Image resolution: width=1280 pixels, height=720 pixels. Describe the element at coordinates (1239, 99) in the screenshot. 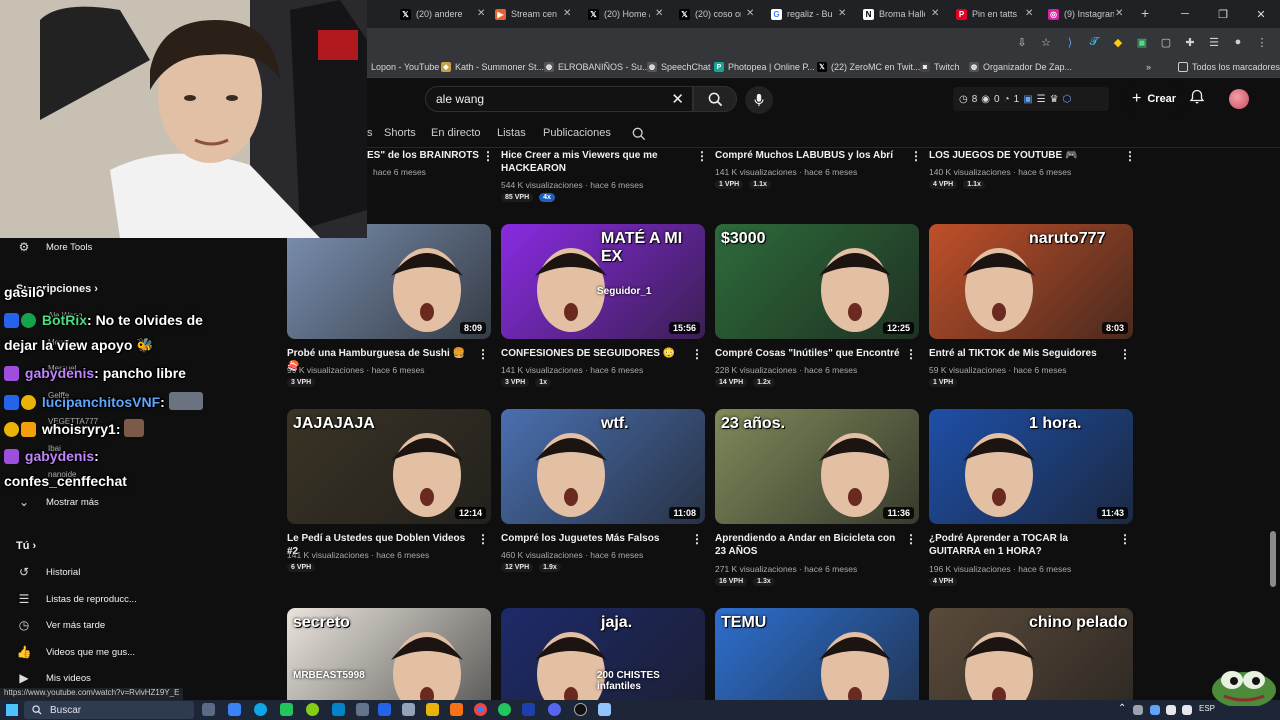

I see `account-avatar` at that location.